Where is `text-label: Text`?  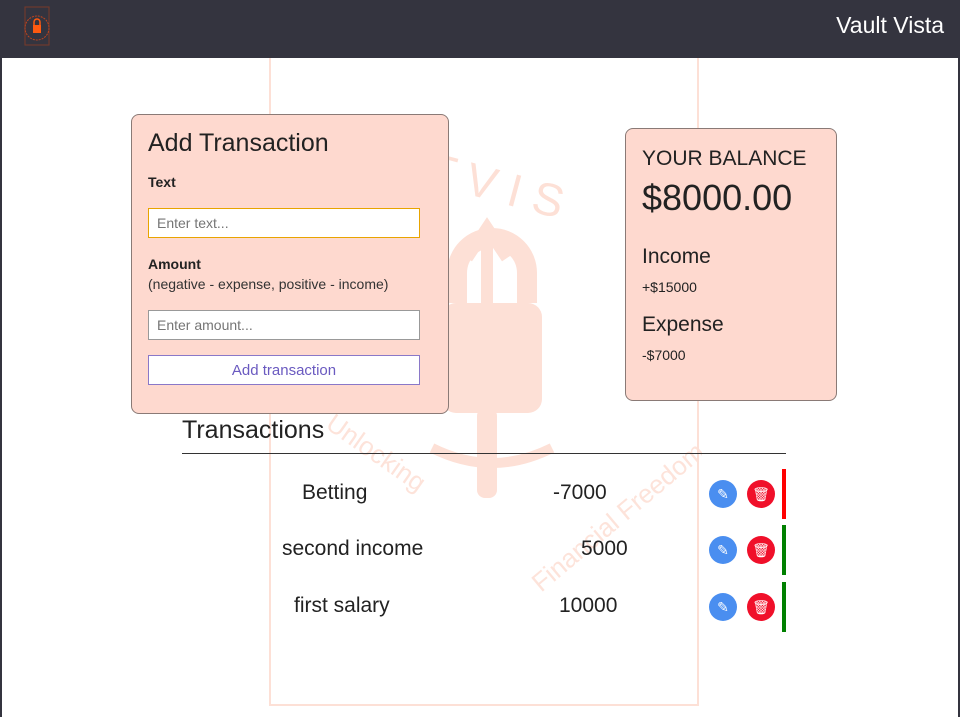 text-label: Text is located at coordinates (162, 182).